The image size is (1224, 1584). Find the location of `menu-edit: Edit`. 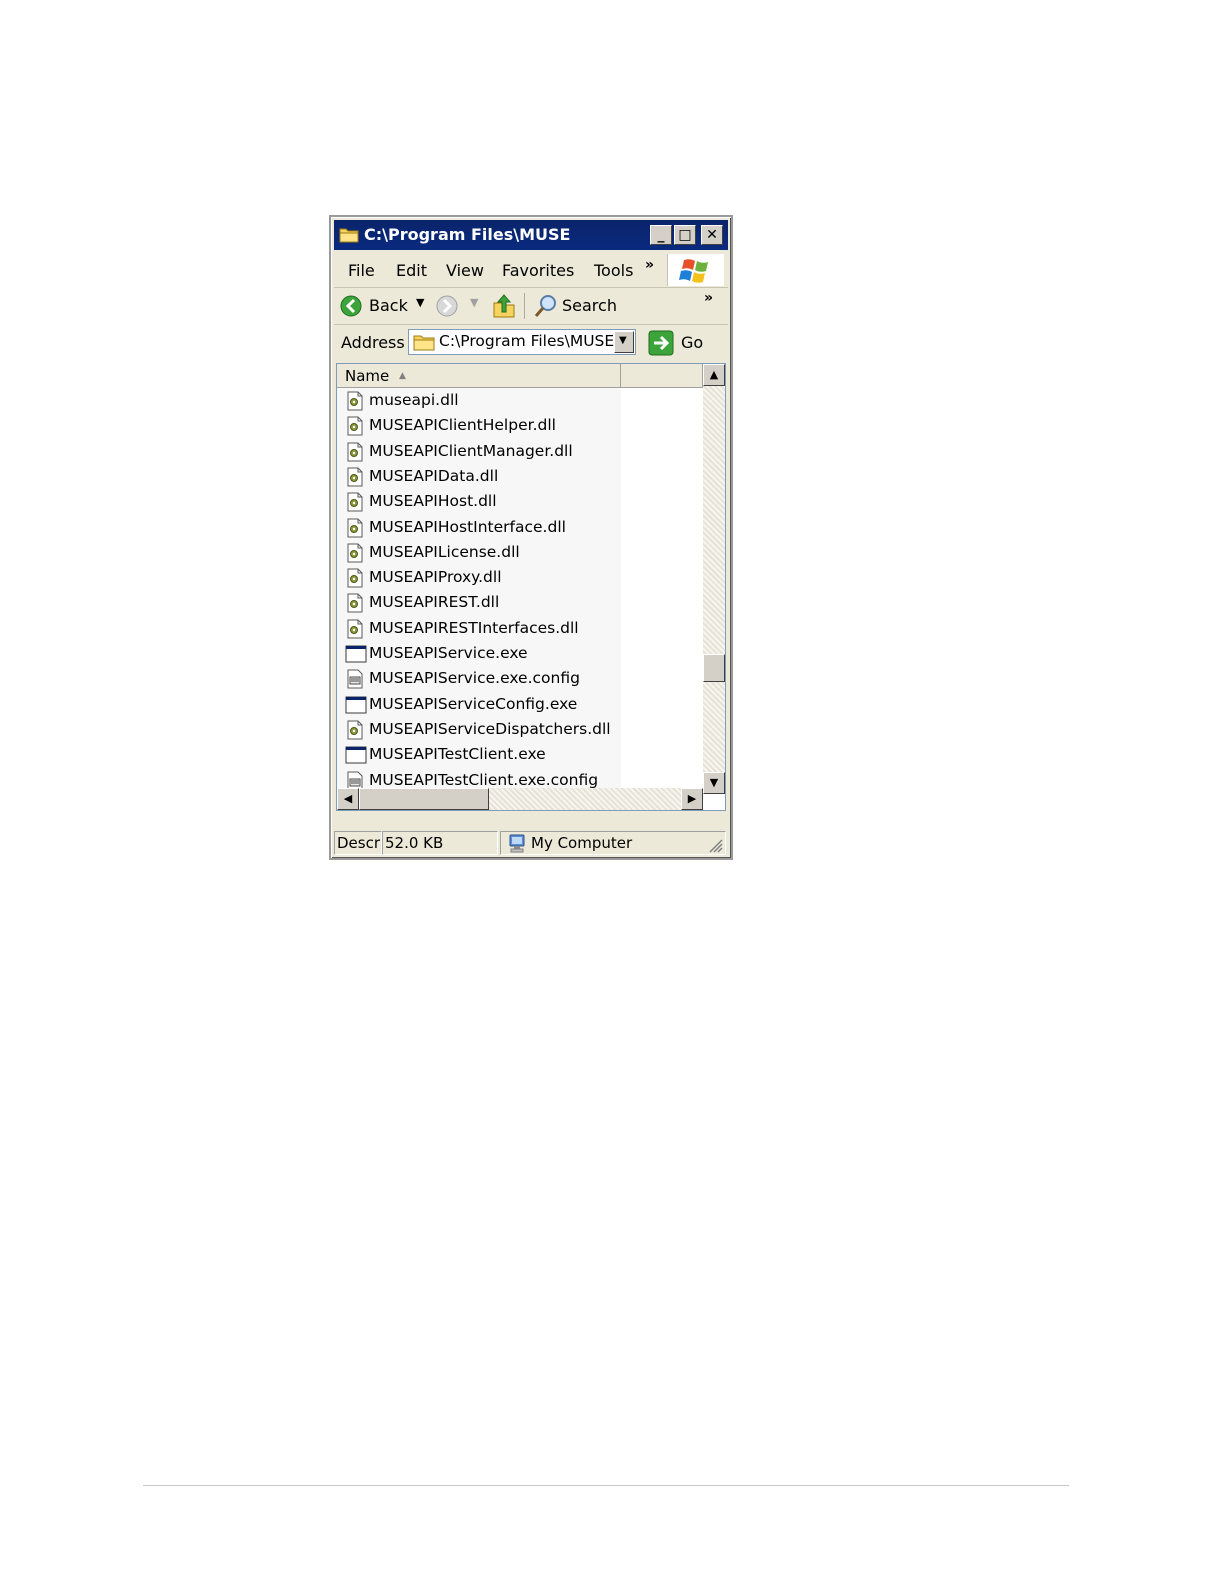

menu-edit: Edit is located at coordinates (411, 270).